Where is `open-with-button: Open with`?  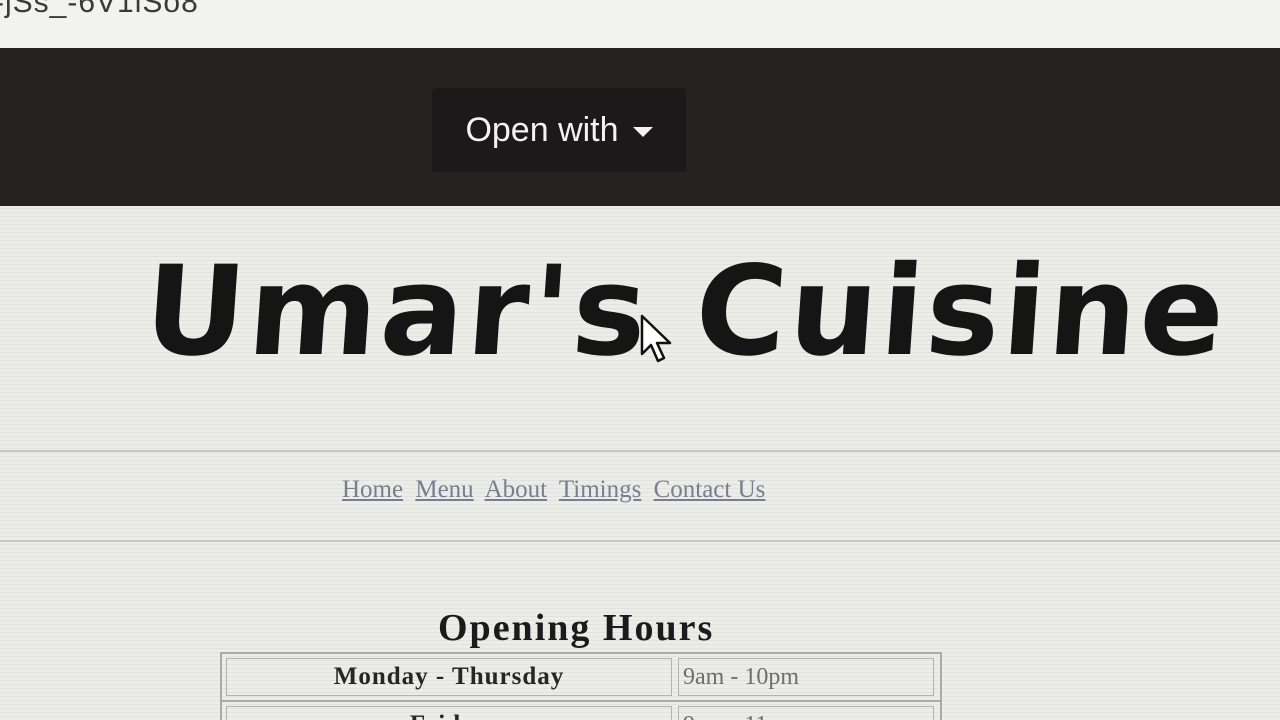
open-with-button: Open with is located at coordinates (559, 130).